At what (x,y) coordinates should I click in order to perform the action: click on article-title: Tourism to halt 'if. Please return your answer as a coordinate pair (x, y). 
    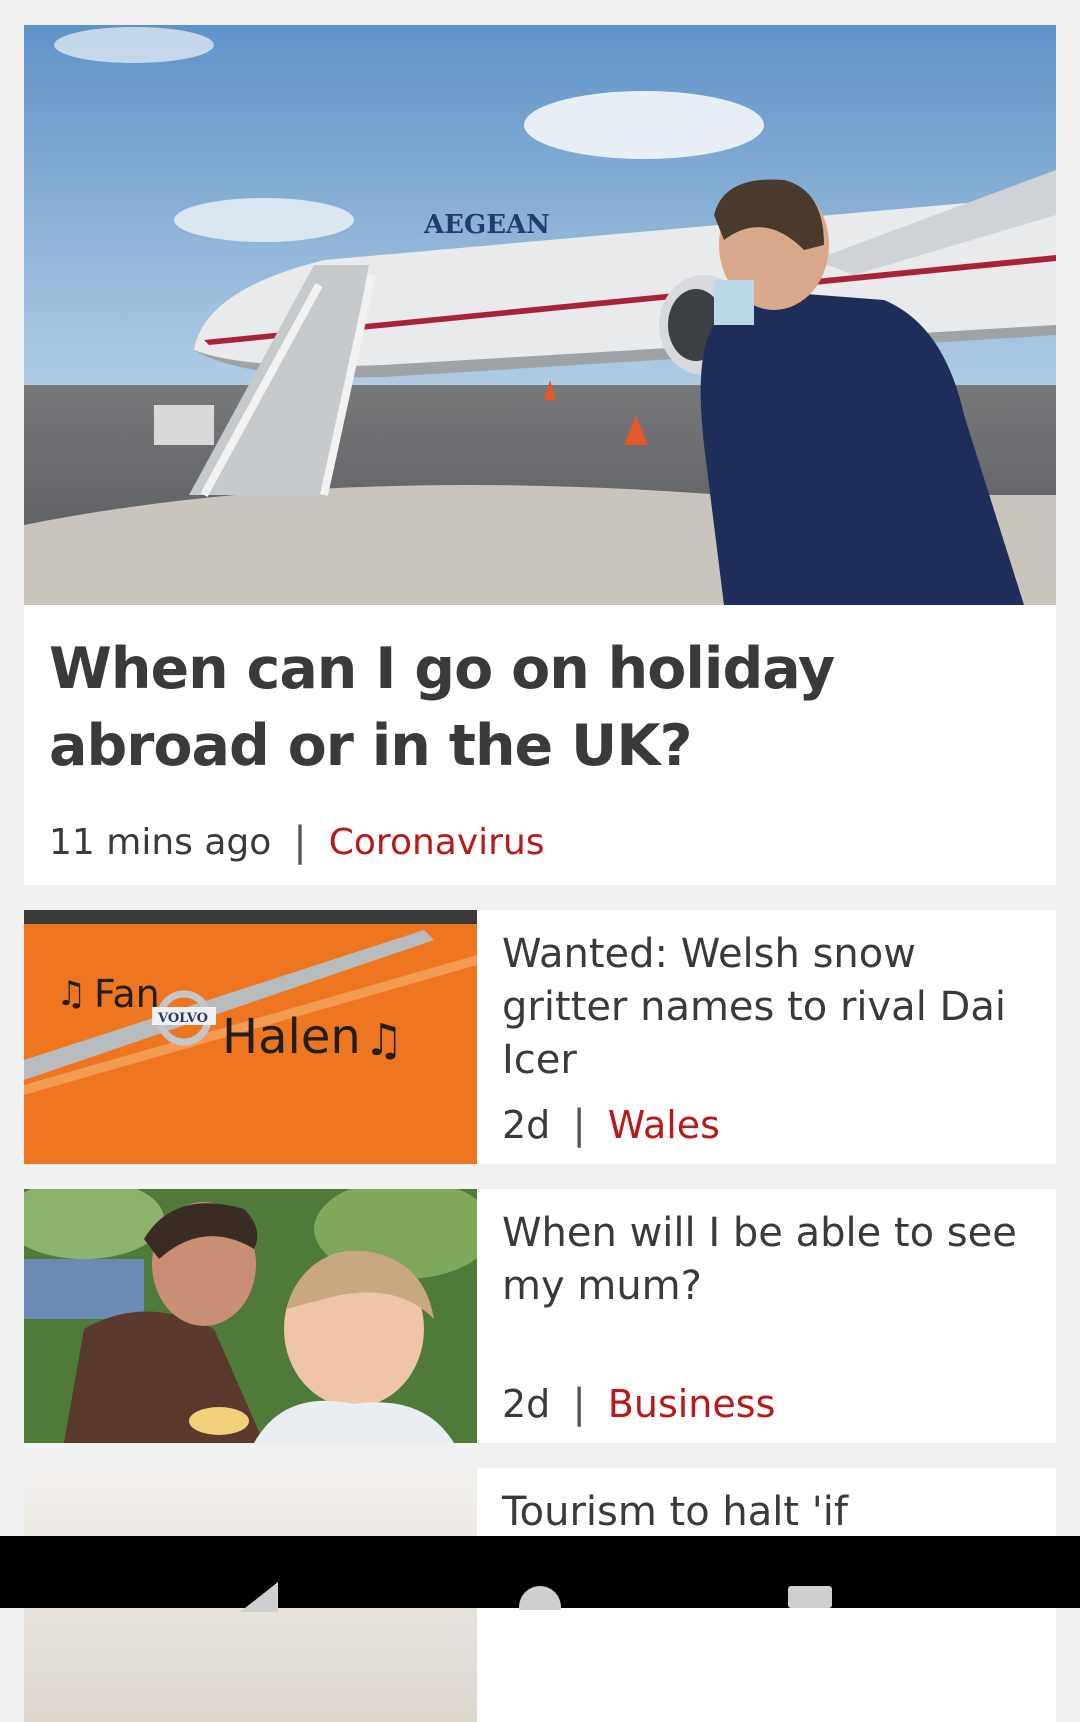
    Looking at the image, I should click on (769, 1512).